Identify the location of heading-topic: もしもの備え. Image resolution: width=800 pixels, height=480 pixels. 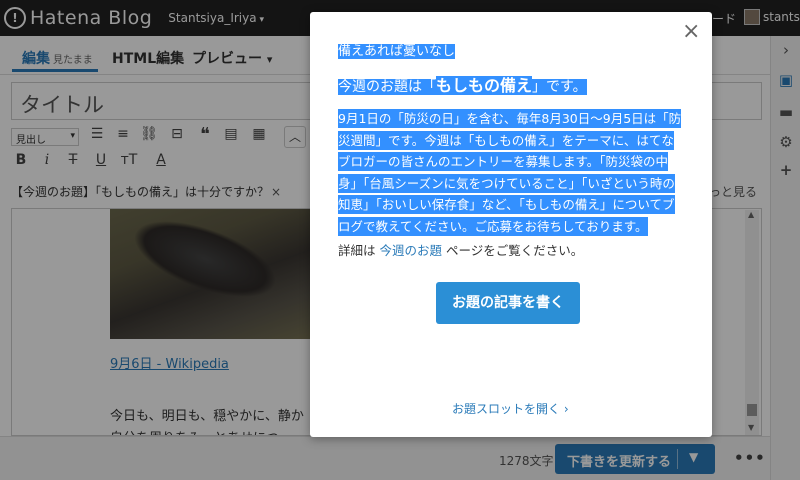
(484, 85).